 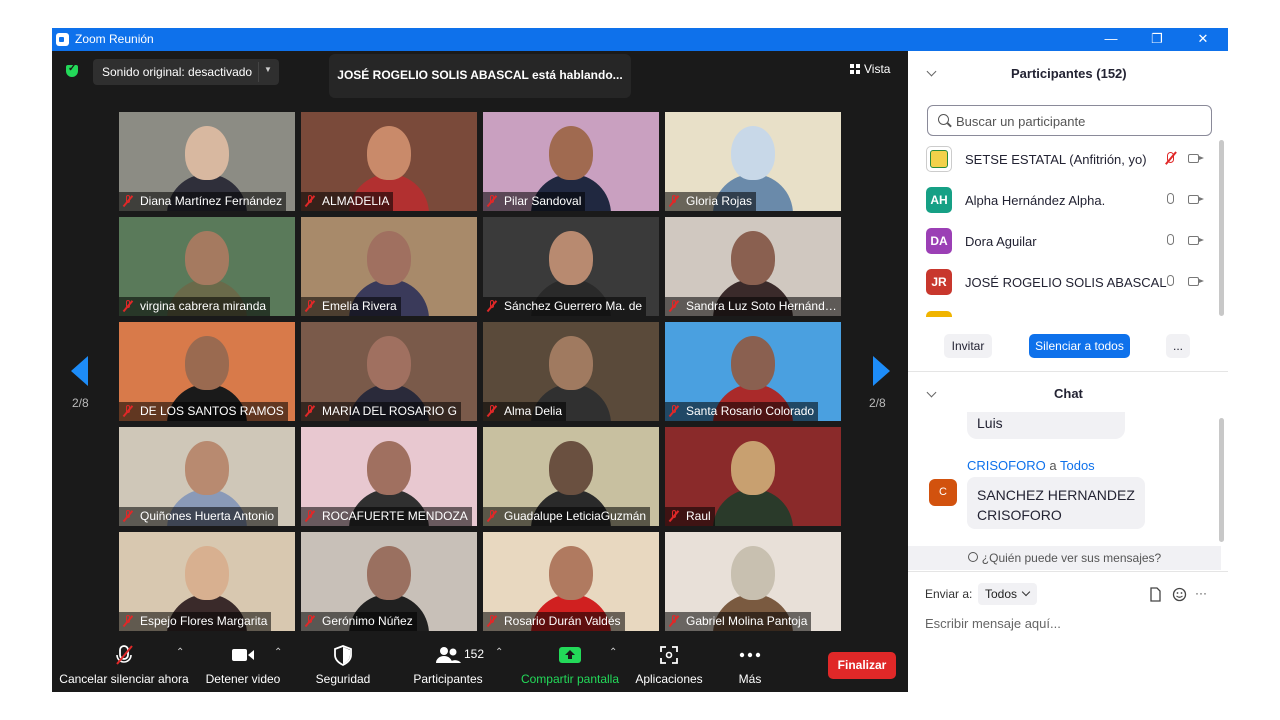 I want to click on chat-scrollbar, so click(x=1221, y=480).